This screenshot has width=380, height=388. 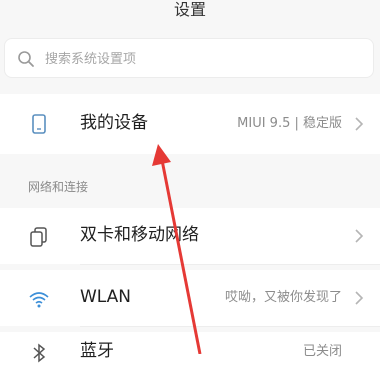 What do you see at coordinates (205, 59) in the screenshot?
I see `search-input` at bounding box center [205, 59].